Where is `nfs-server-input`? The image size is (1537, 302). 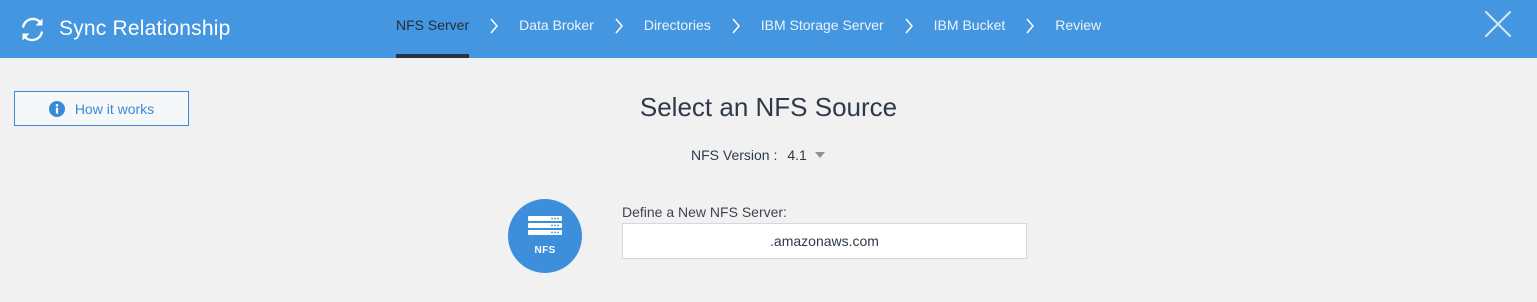
nfs-server-input is located at coordinates (824, 241).